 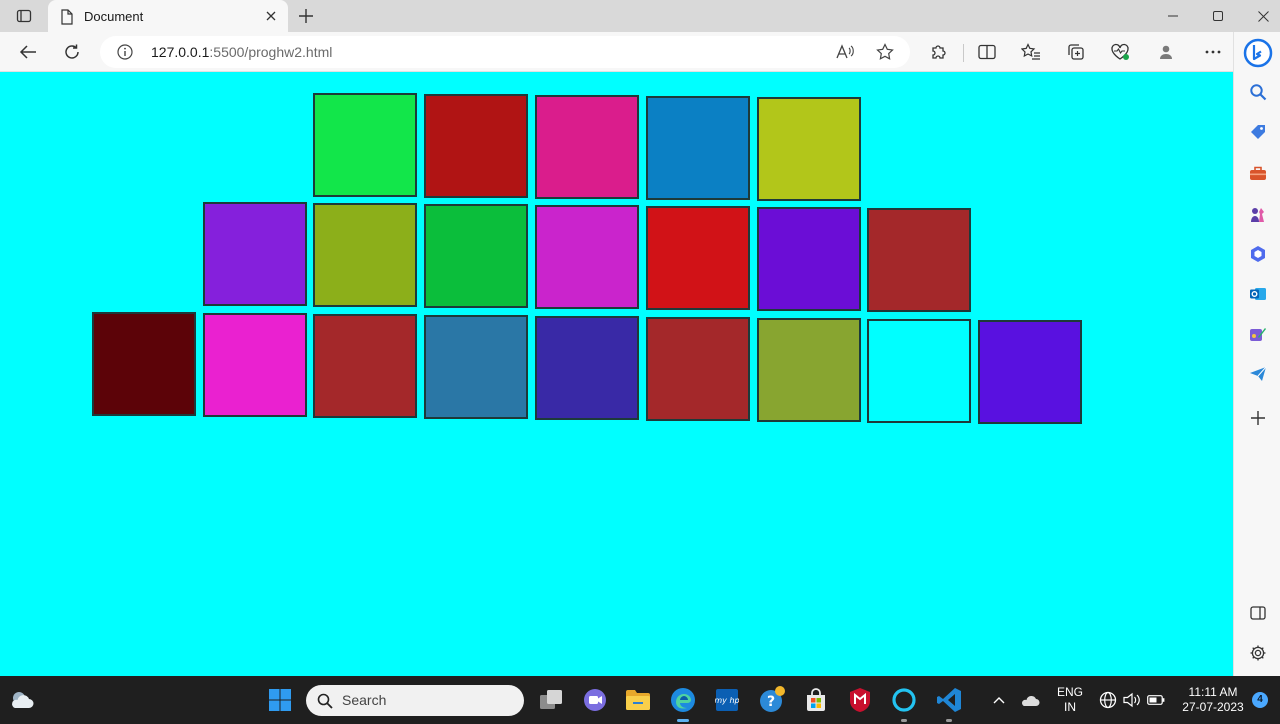 I want to click on split-screen-icon, so click(x=987, y=52).